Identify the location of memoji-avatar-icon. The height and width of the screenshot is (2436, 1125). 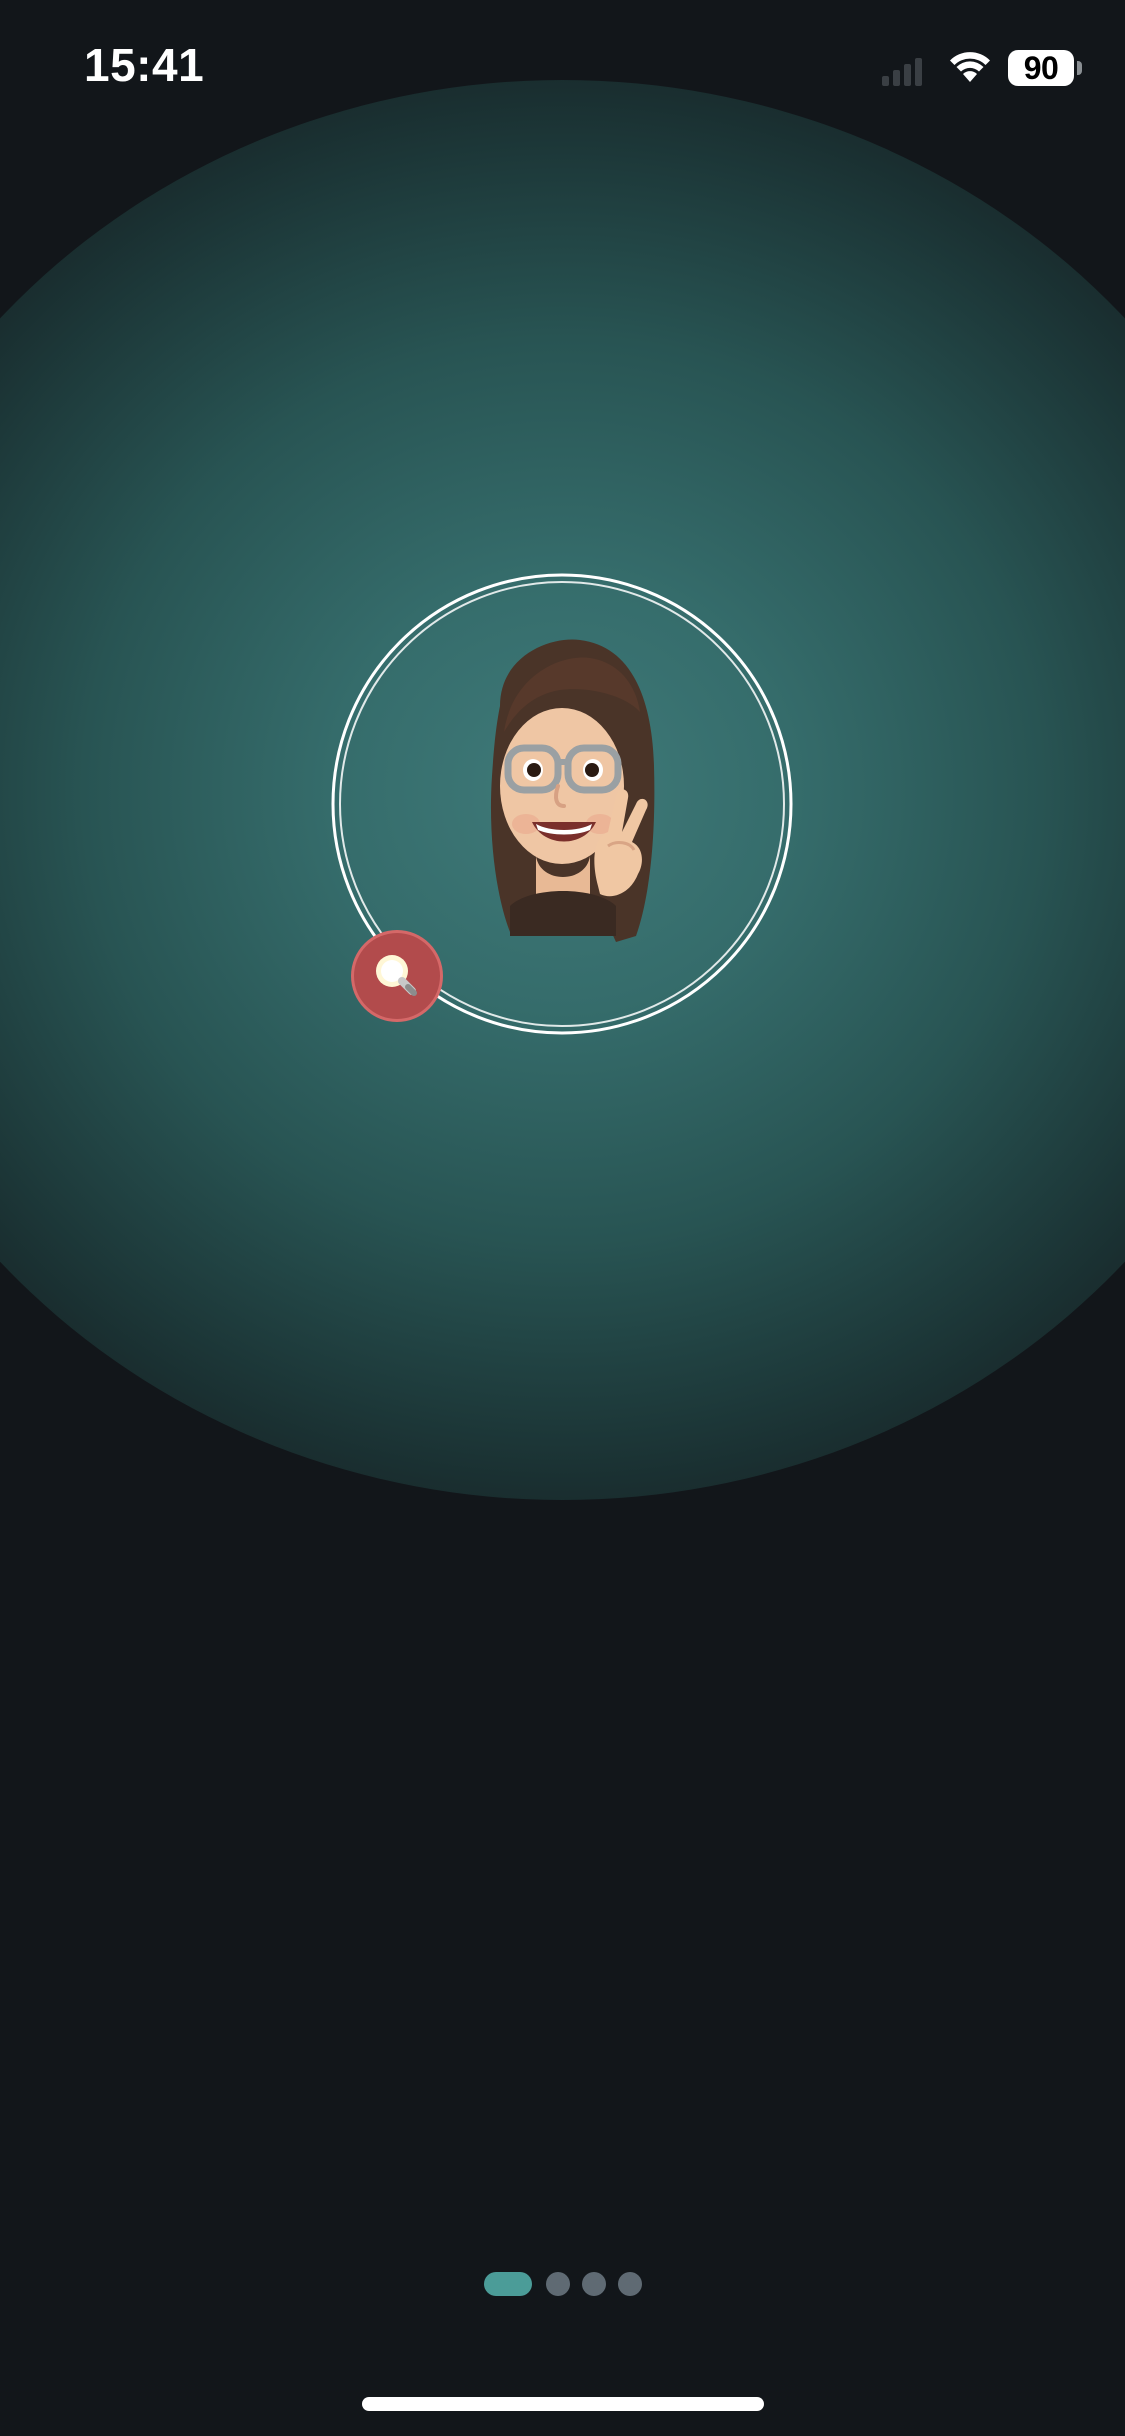
(560, 796).